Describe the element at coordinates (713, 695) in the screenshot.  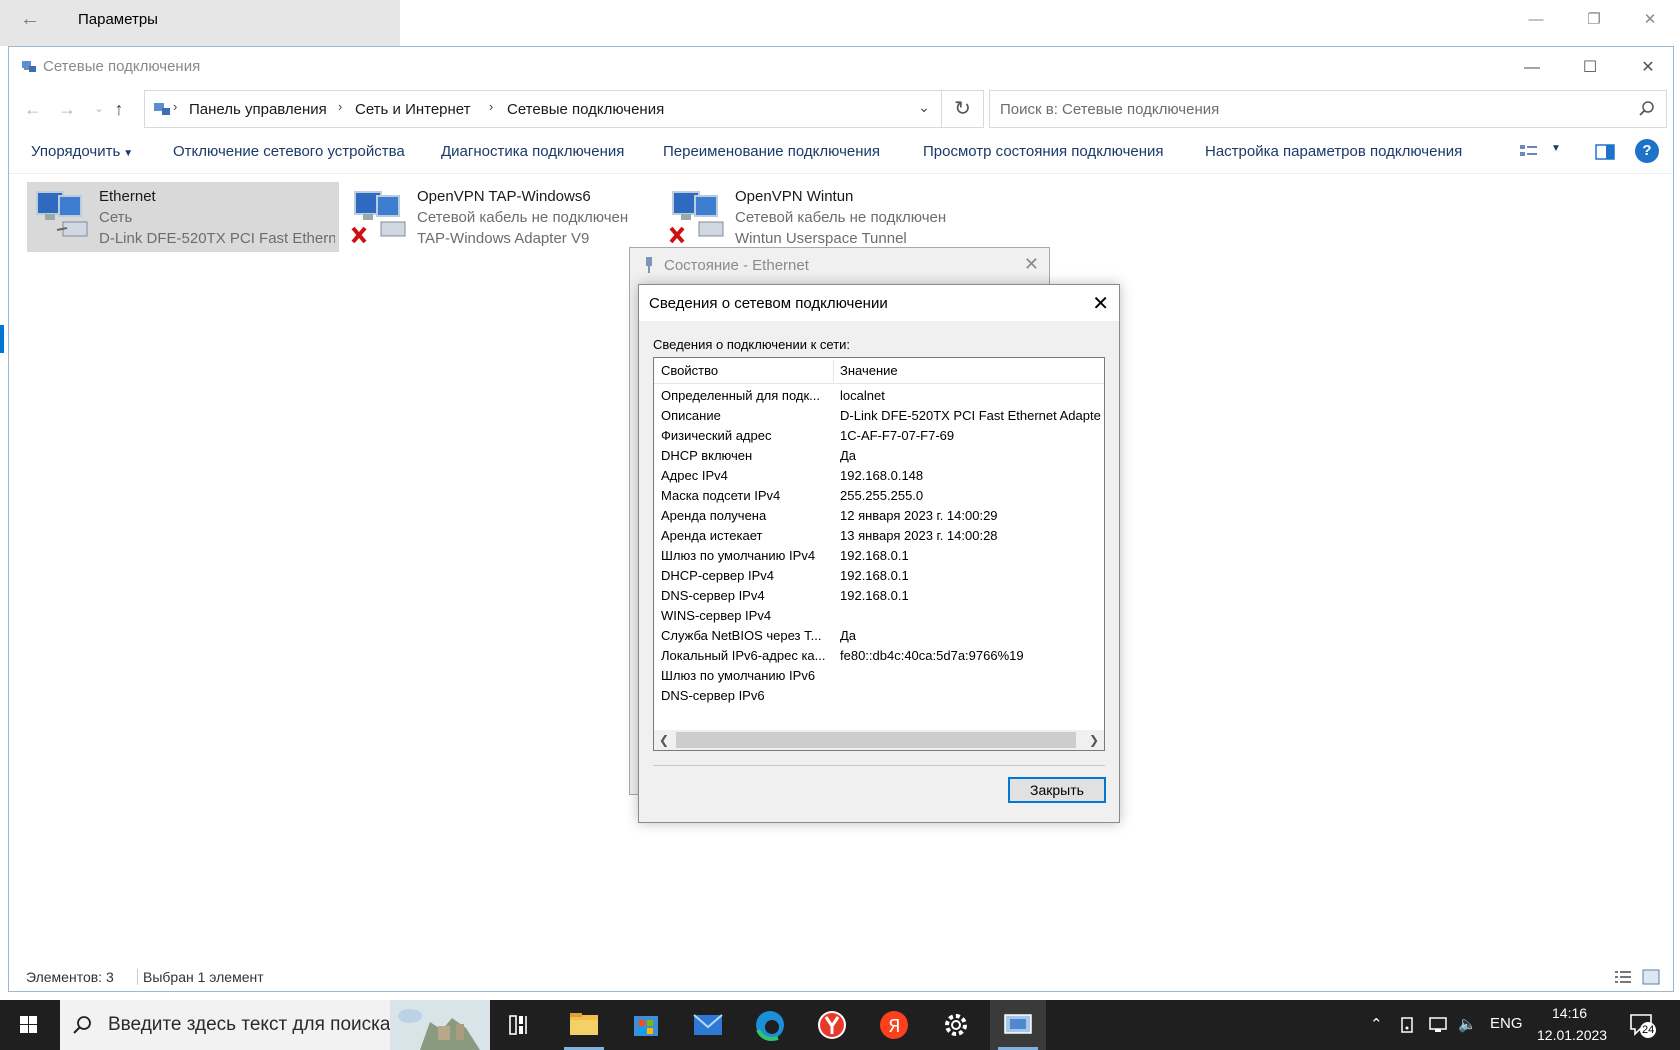
I see `property-cell: DNS-сервер IPv6` at that location.